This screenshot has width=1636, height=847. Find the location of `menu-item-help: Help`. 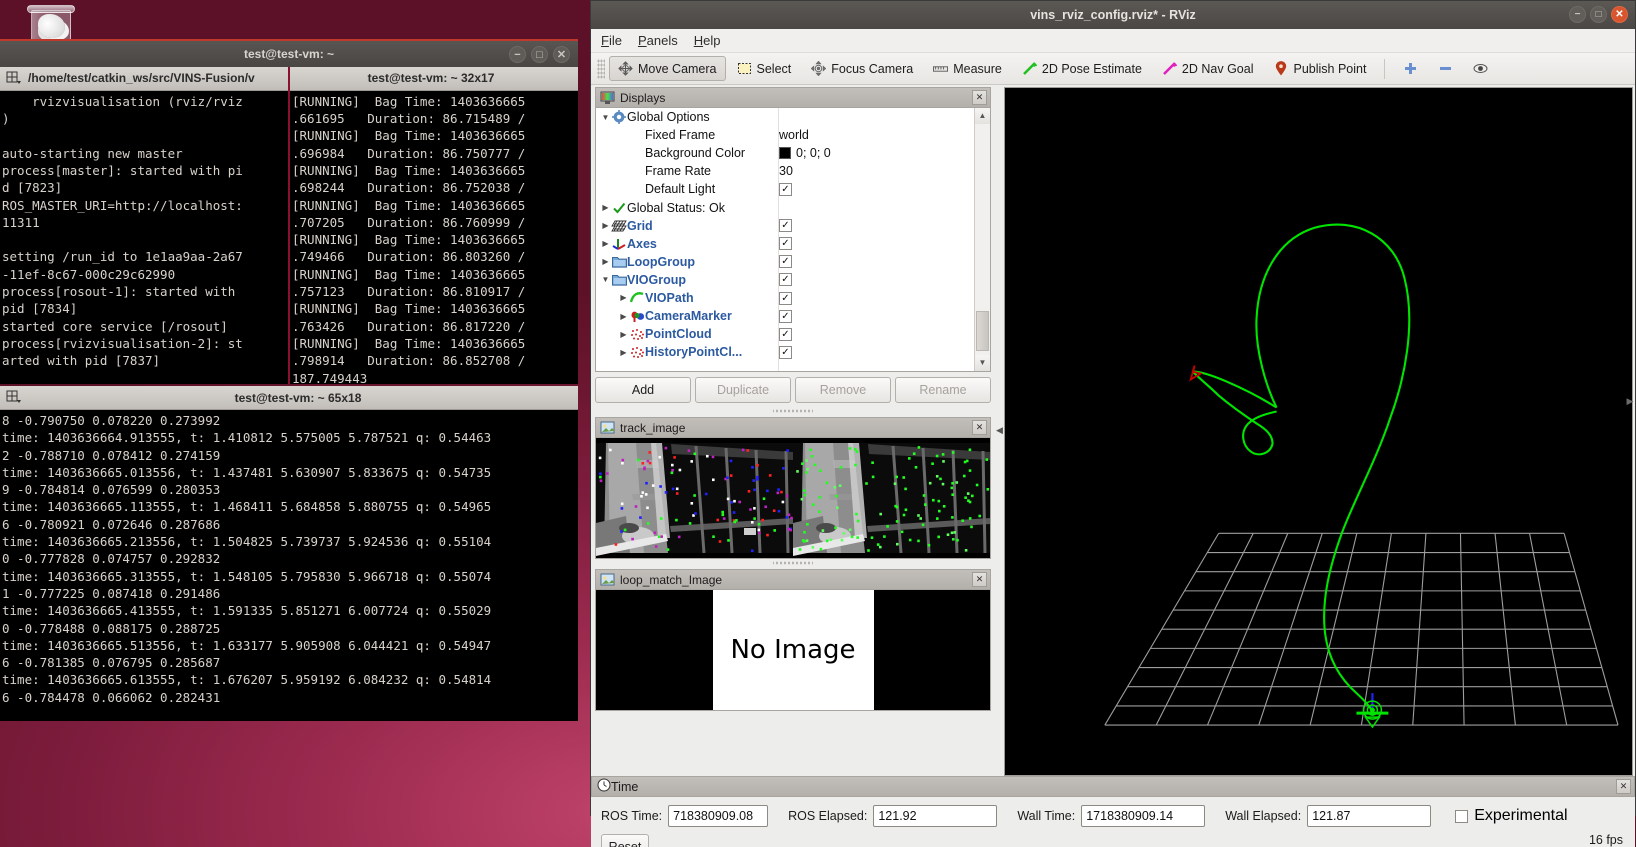

menu-item-help: Help is located at coordinates (707, 40).